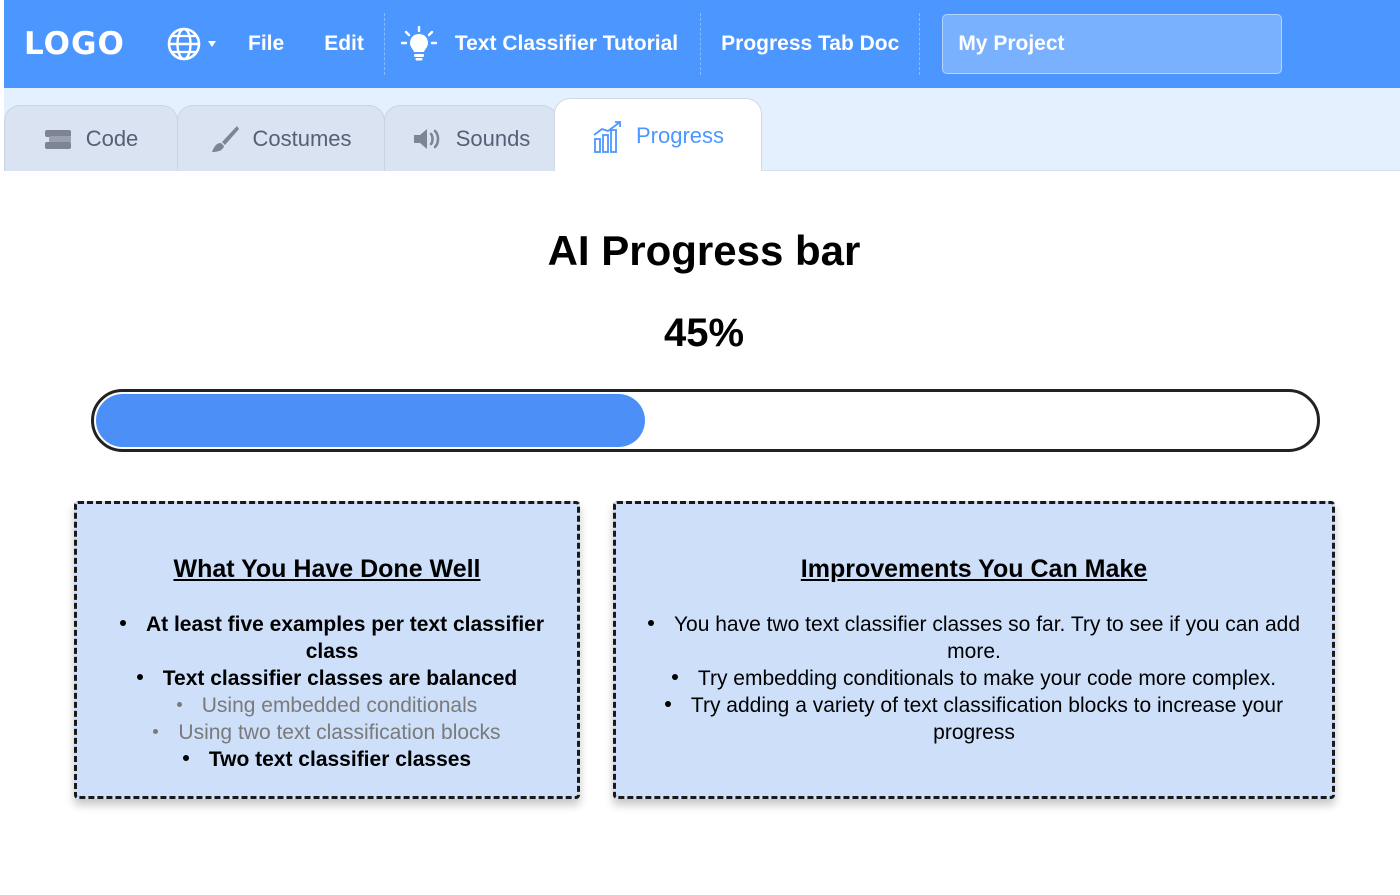 This screenshot has width=1400, height=895. Describe the element at coordinates (705, 420) in the screenshot. I see `progress-bar` at that location.